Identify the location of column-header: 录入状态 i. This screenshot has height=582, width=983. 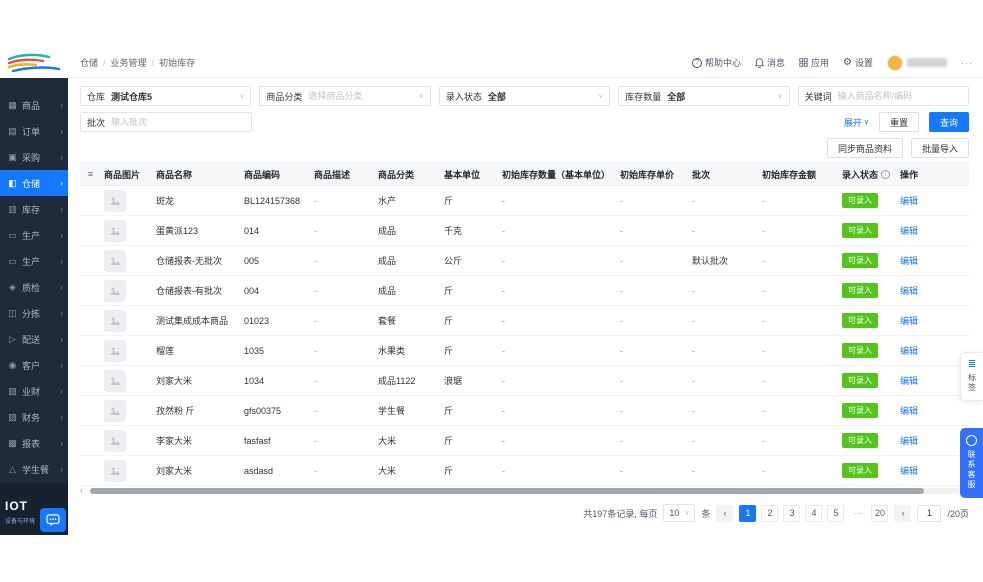
(871, 174).